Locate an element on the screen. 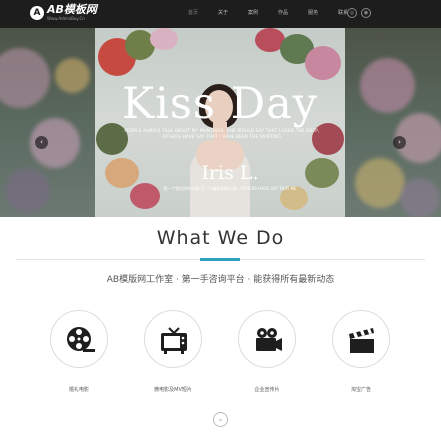 The image size is (441, 440). service-item-taobao-ads is located at coordinates (361, 339).